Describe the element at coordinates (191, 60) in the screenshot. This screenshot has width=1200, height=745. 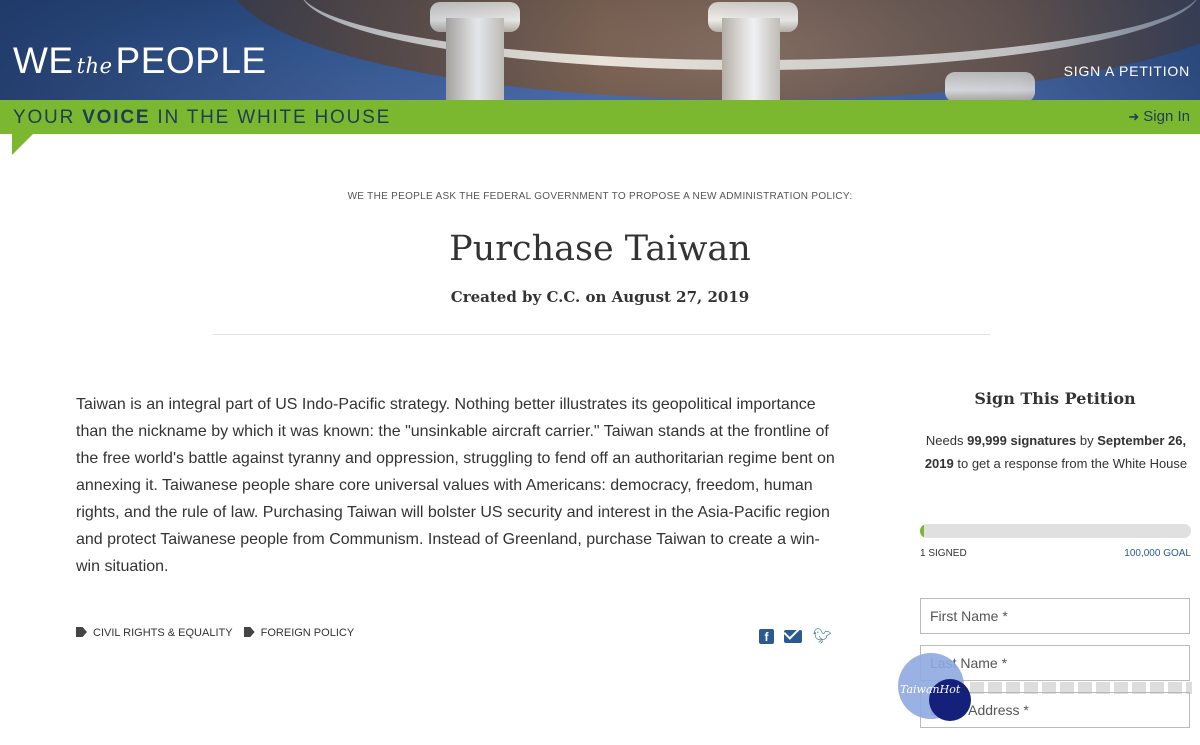
I see `logo-people: PEOPLE` at that location.